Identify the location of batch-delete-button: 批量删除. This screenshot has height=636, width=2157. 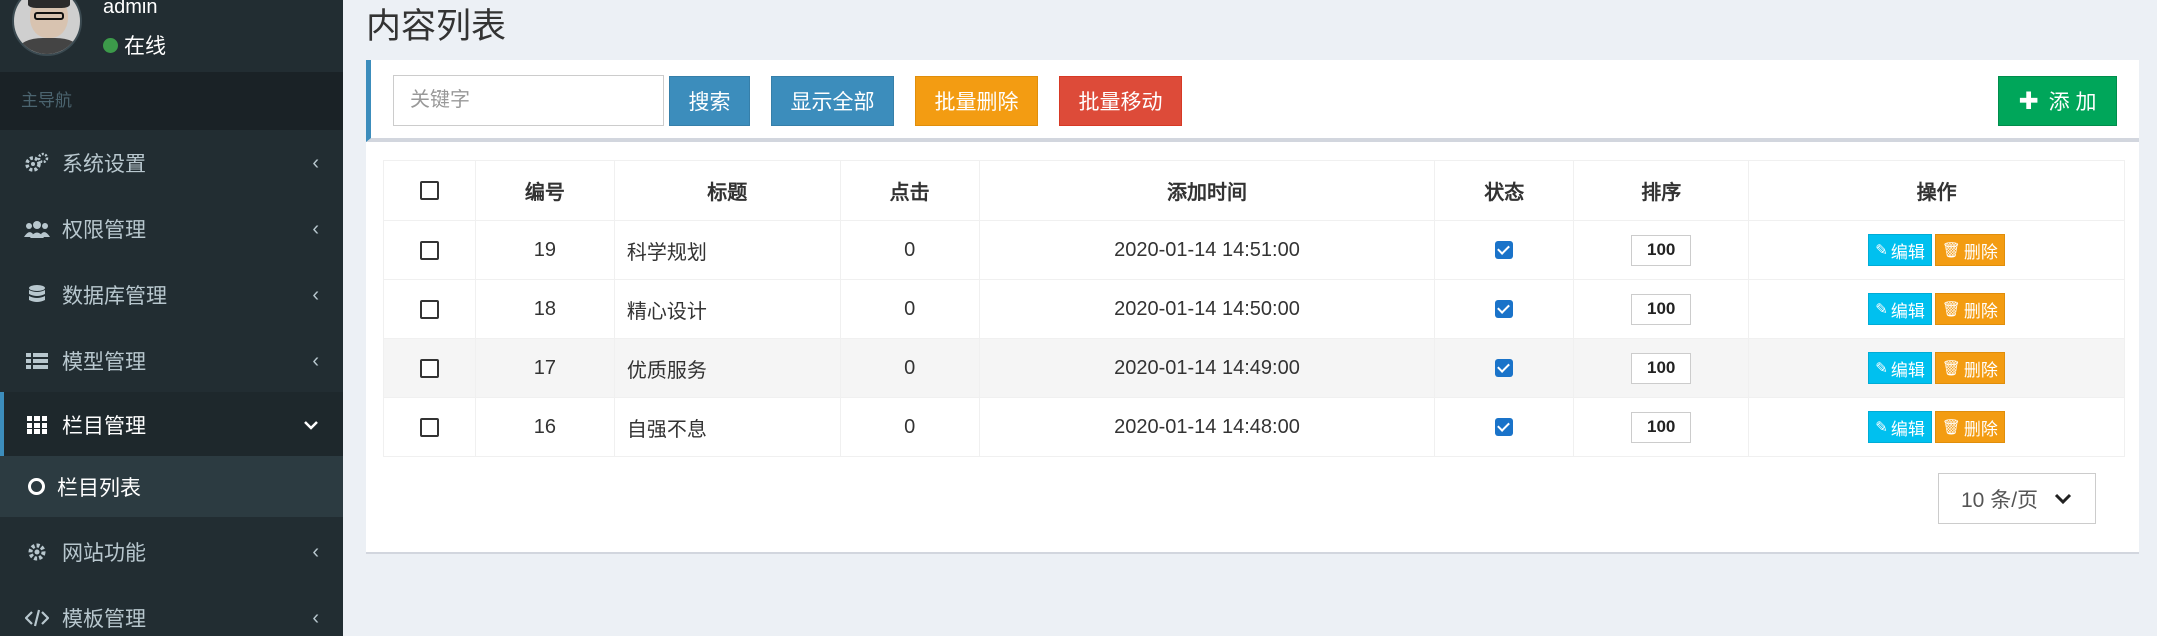
(976, 101).